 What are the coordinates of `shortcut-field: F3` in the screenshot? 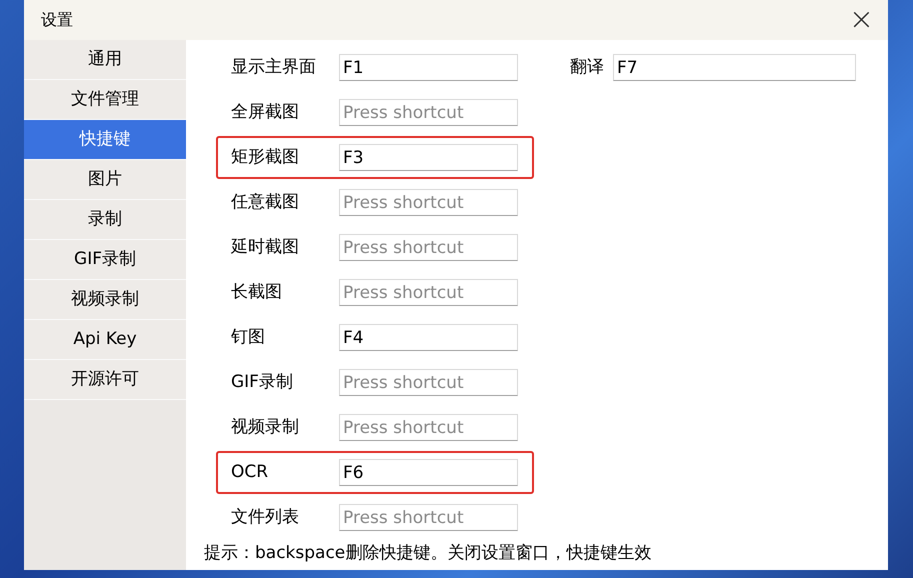 It's located at (428, 157).